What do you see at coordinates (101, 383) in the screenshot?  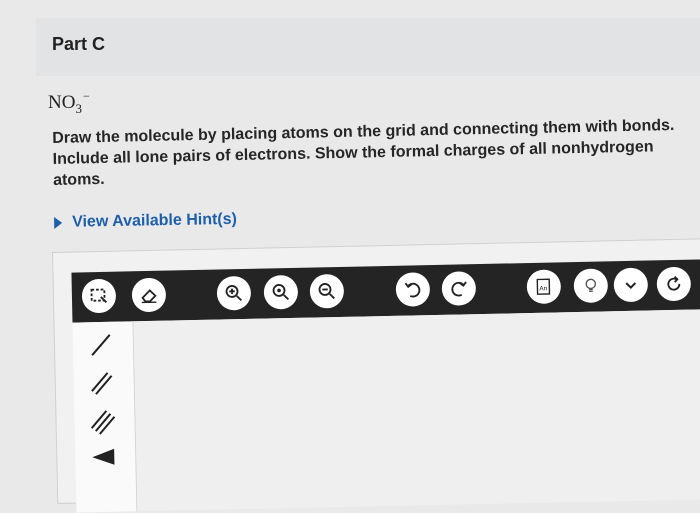 I see `double-bond-icon` at bounding box center [101, 383].